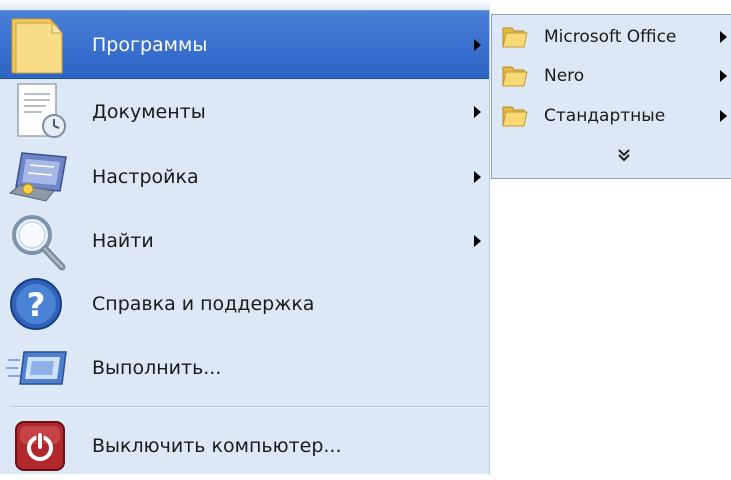 This screenshot has width=731, height=480. What do you see at coordinates (38, 446) in the screenshot?
I see `power-icon` at bounding box center [38, 446].